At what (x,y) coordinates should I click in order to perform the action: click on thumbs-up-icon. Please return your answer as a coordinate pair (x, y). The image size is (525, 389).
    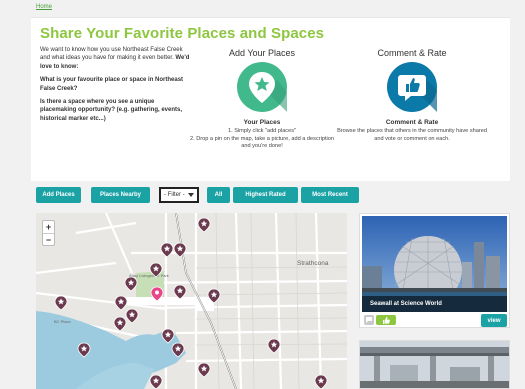
    Looking at the image, I should click on (386, 320).